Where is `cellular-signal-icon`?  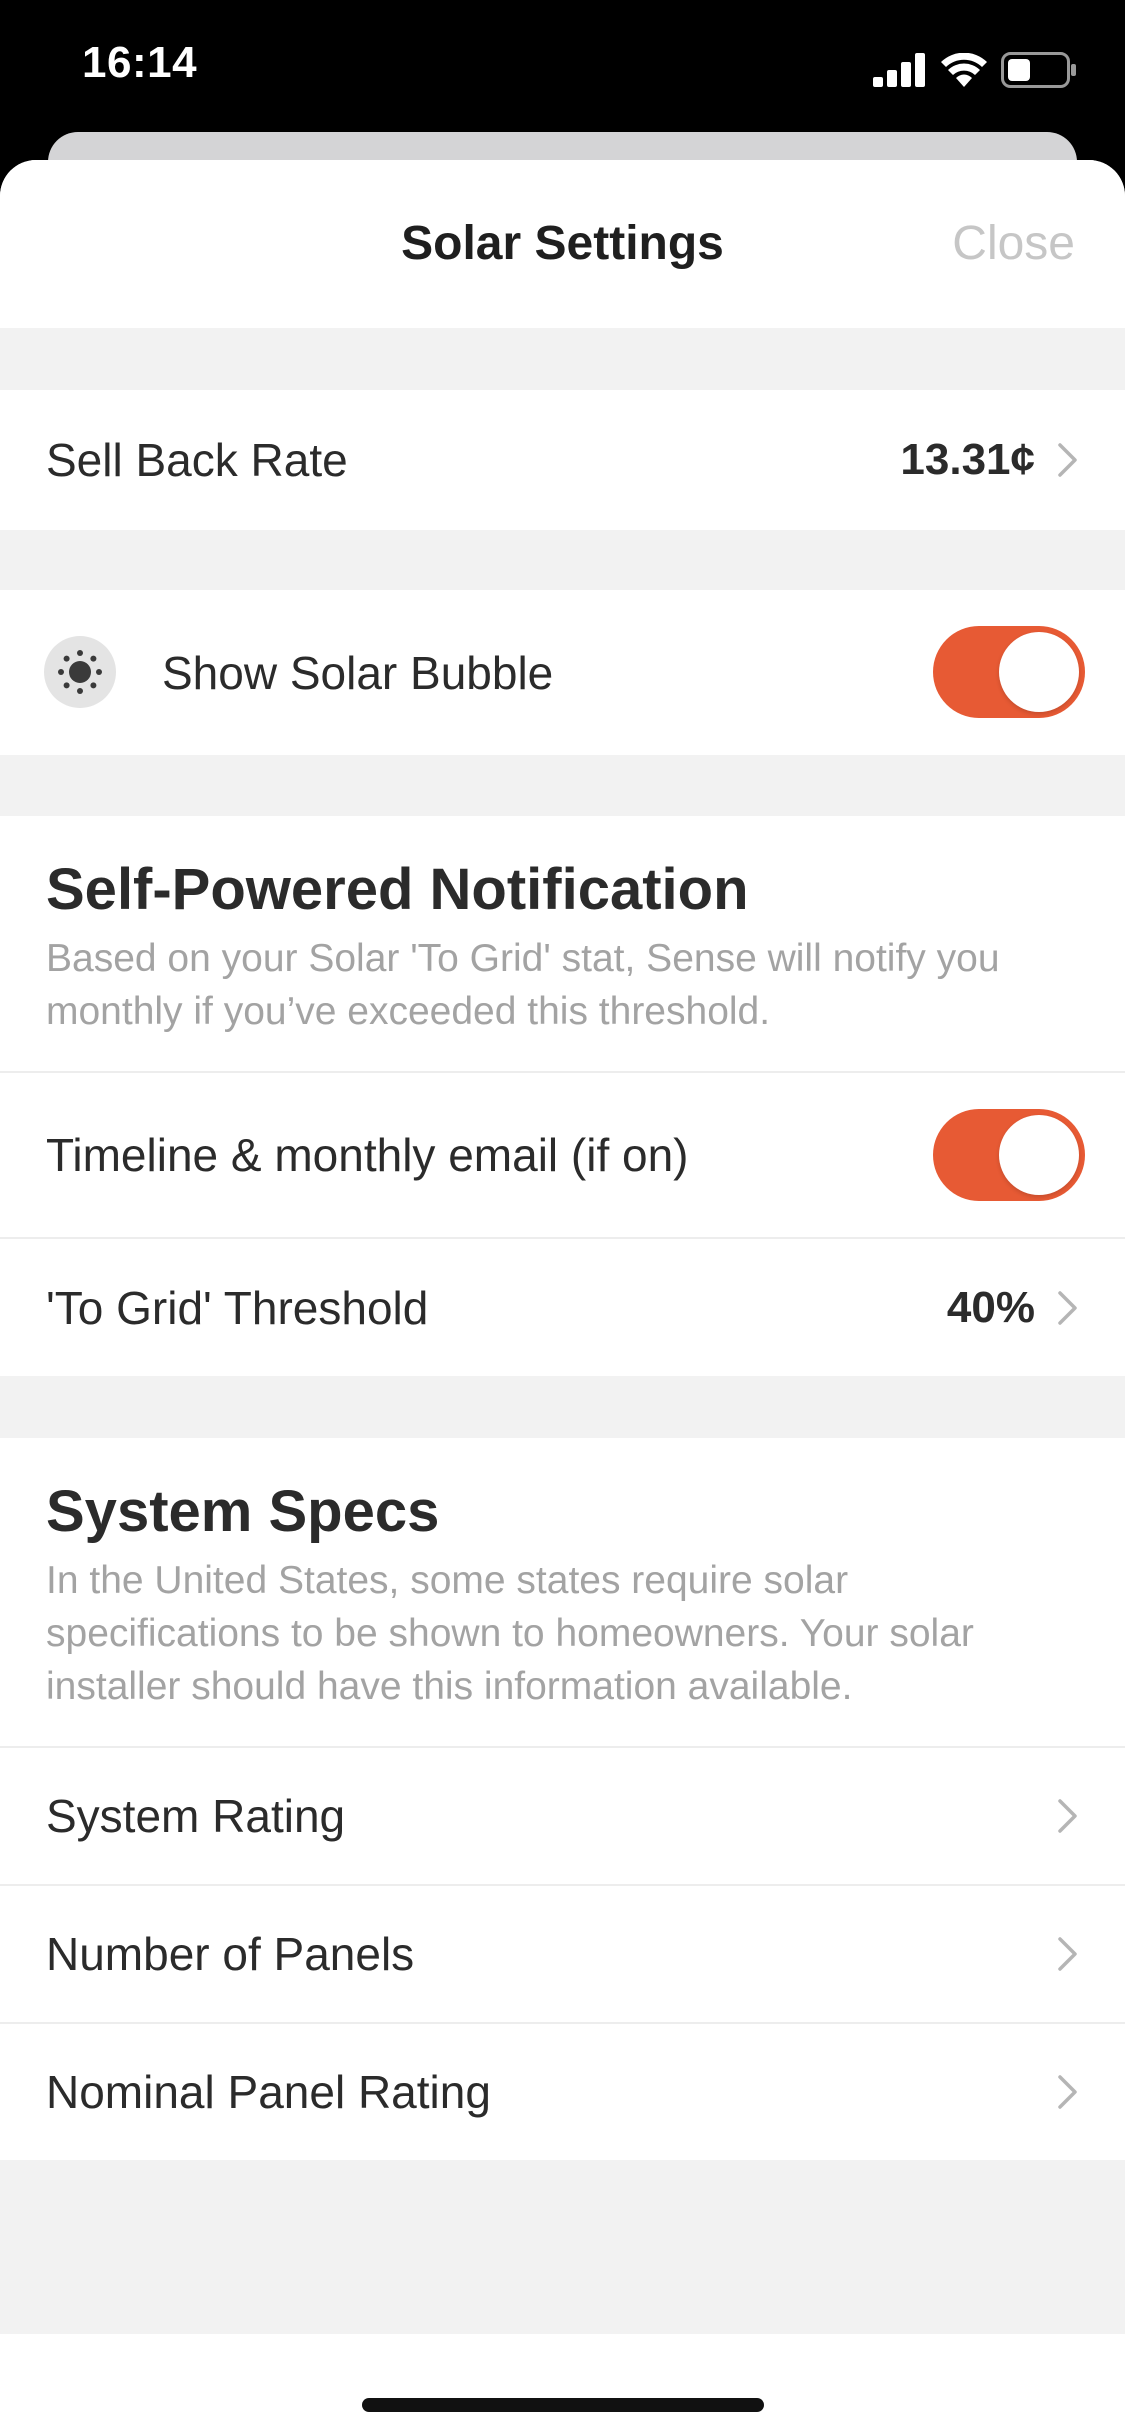
cellular-signal-icon is located at coordinates (899, 70).